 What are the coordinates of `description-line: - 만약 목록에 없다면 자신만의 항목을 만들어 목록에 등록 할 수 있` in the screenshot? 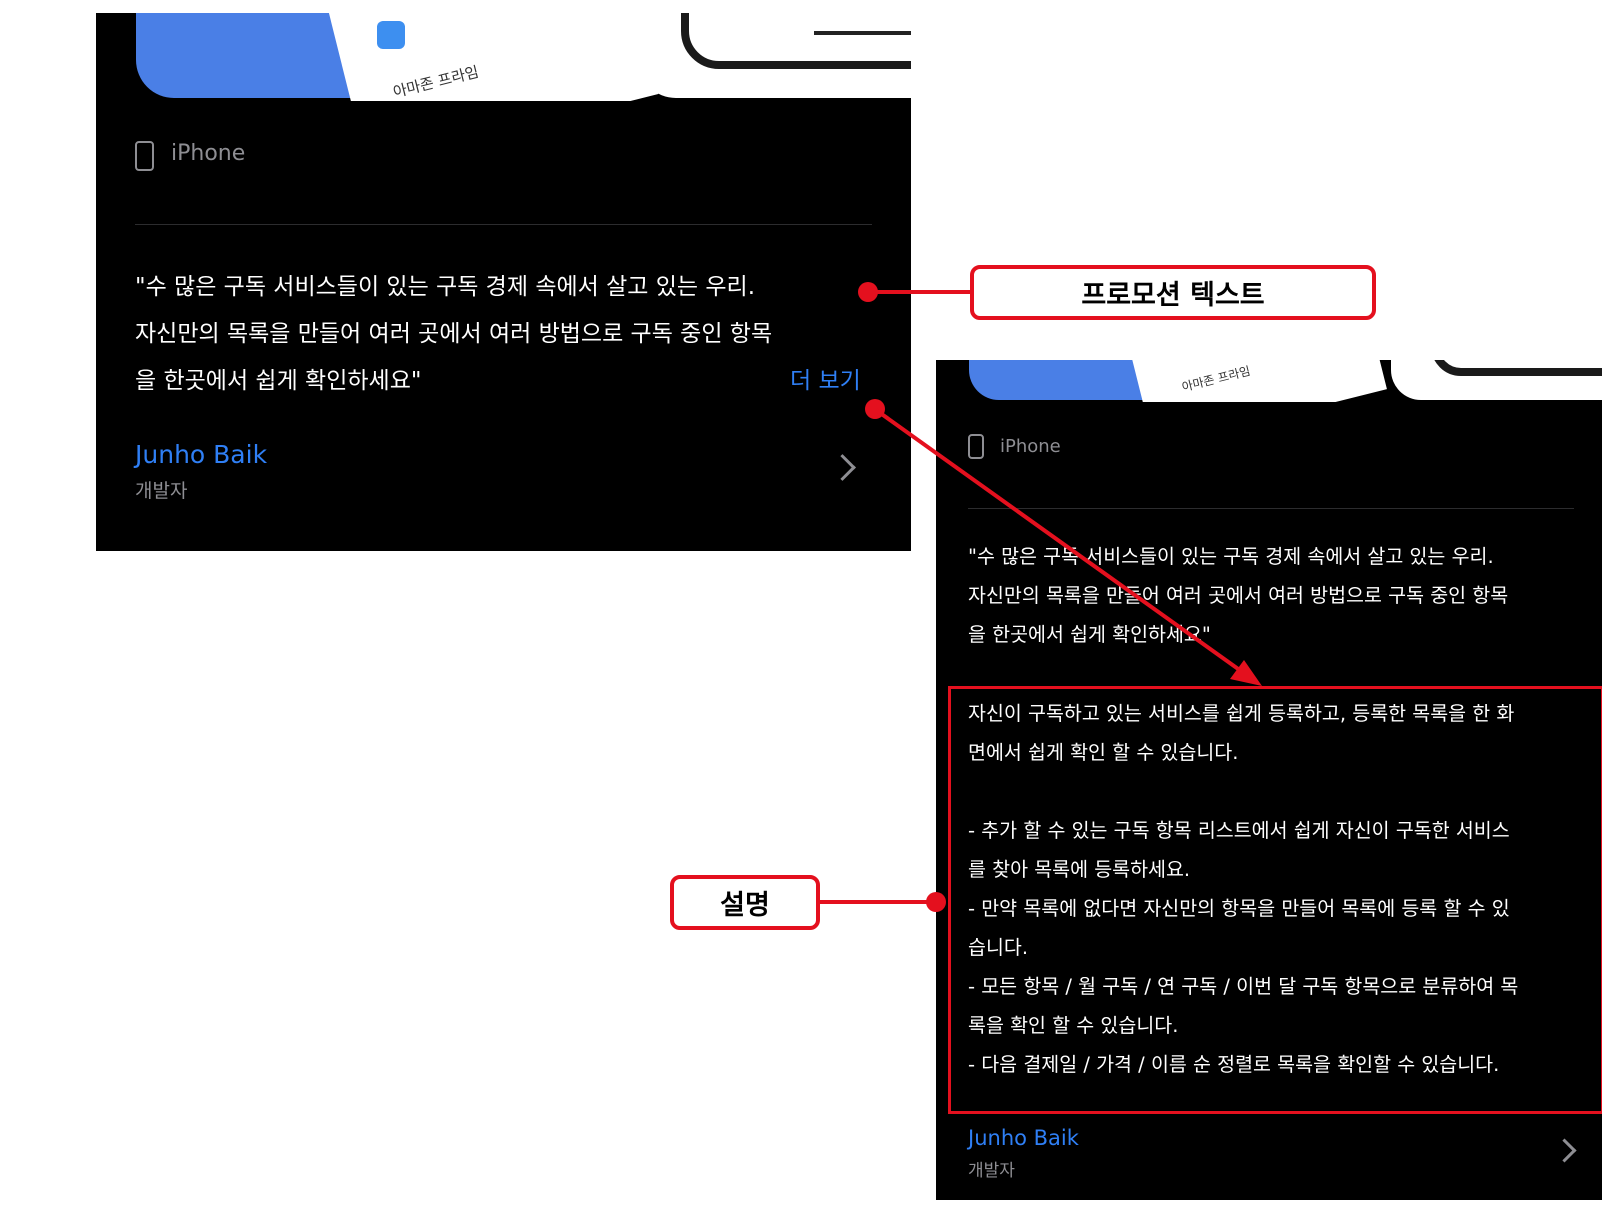 It's located at (1239, 908).